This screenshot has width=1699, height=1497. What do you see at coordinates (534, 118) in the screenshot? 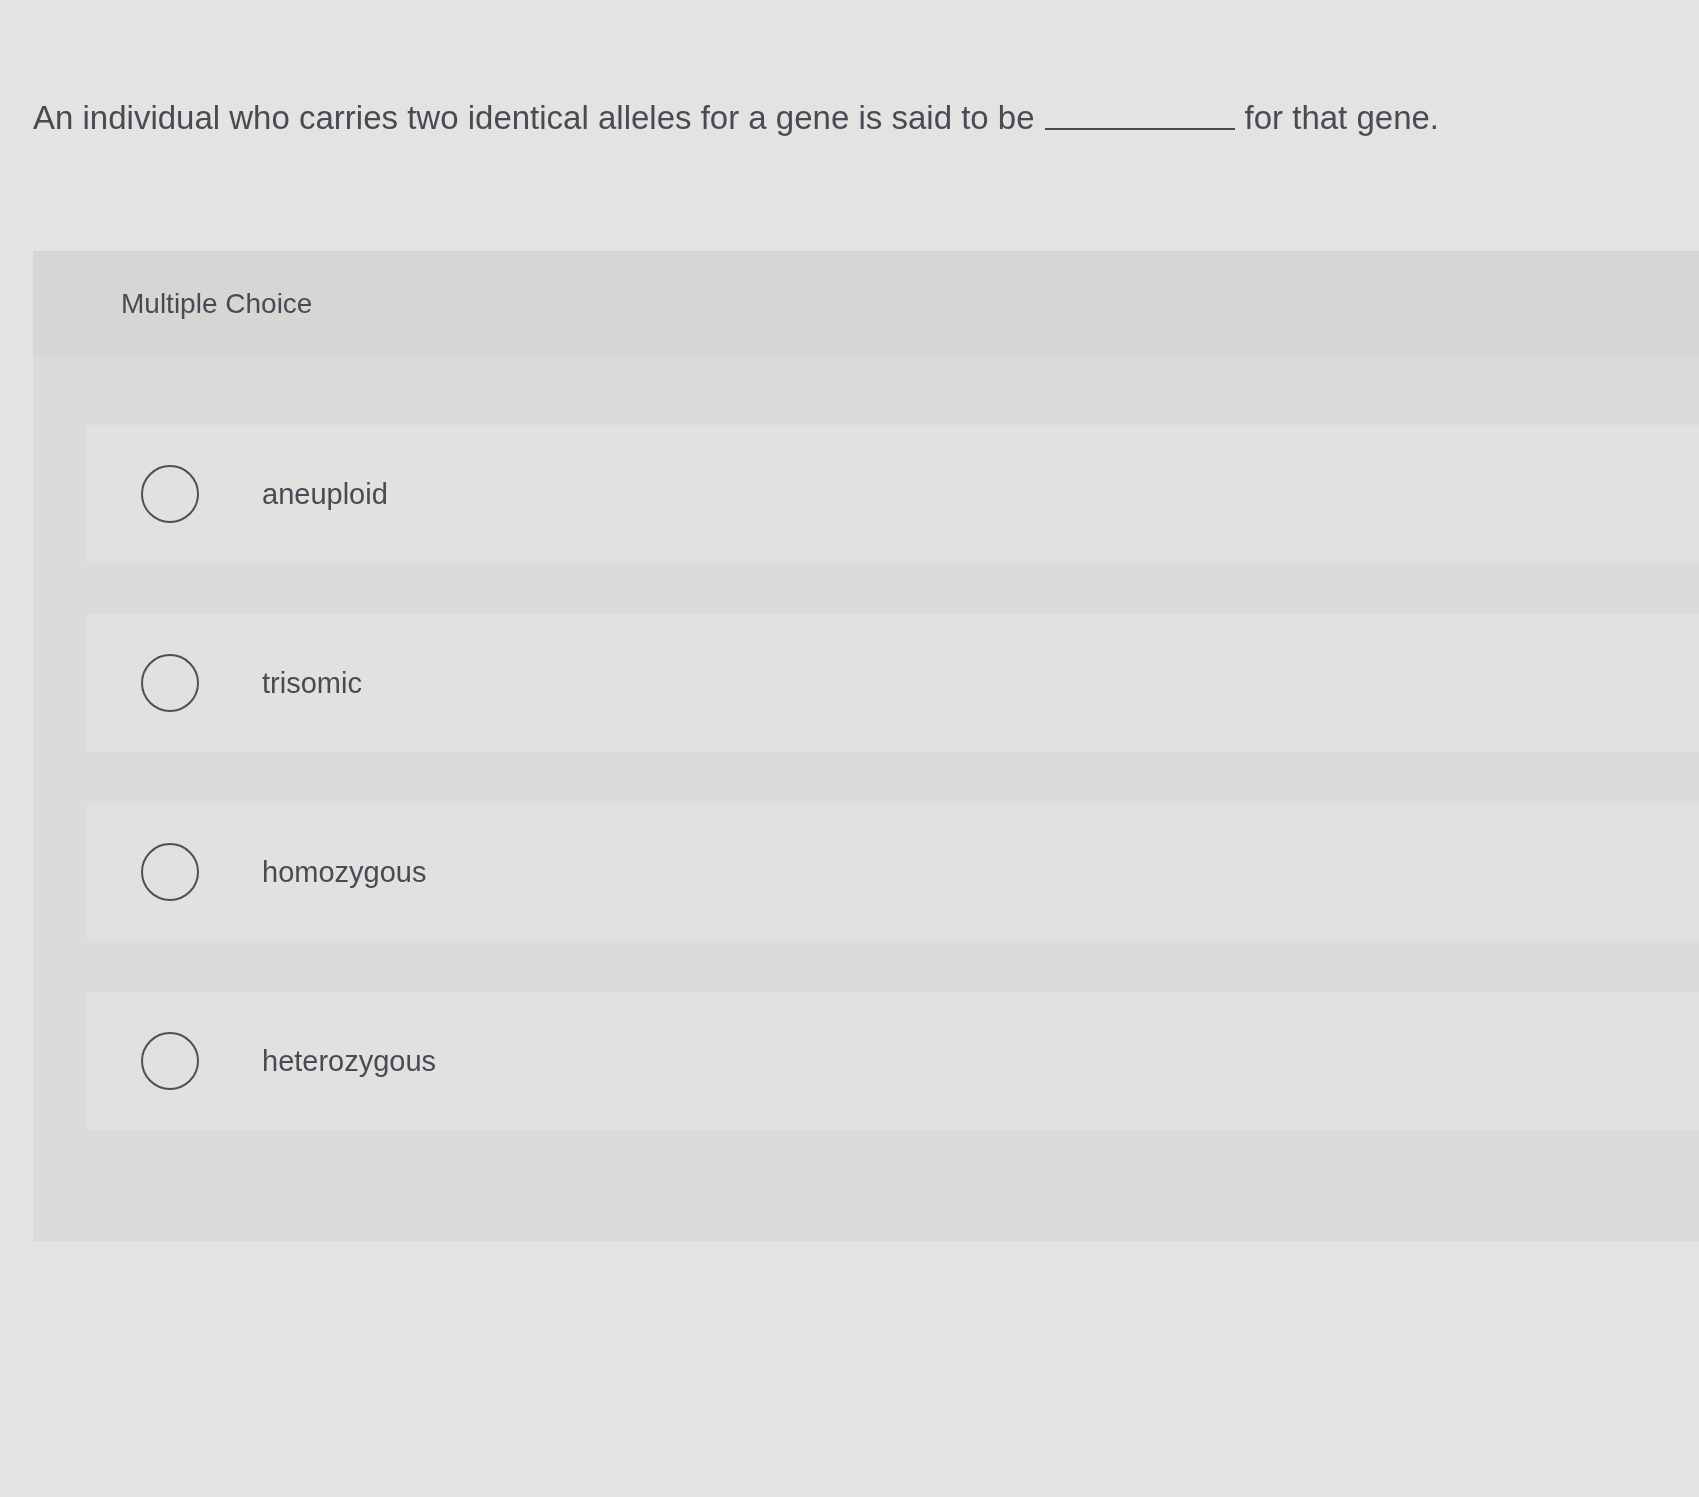
I see `question-text: An individual who carries two identical alleles for a gene is said to be` at bounding box center [534, 118].